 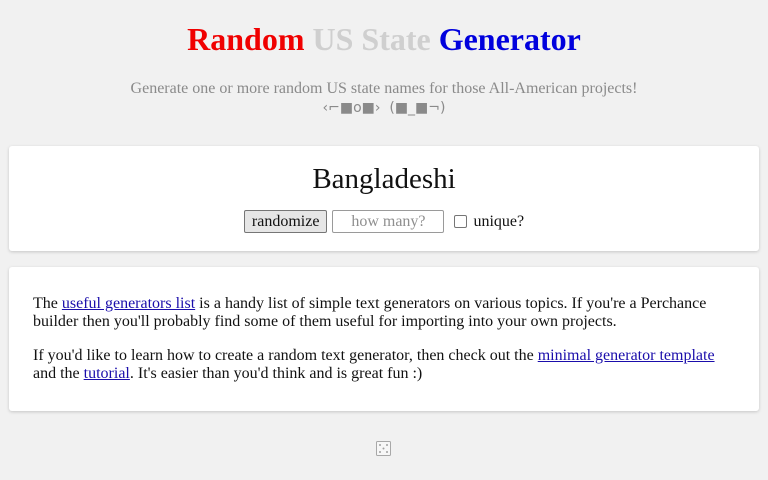 I want to click on generated-output: Bangladeshi, so click(x=384, y=179).